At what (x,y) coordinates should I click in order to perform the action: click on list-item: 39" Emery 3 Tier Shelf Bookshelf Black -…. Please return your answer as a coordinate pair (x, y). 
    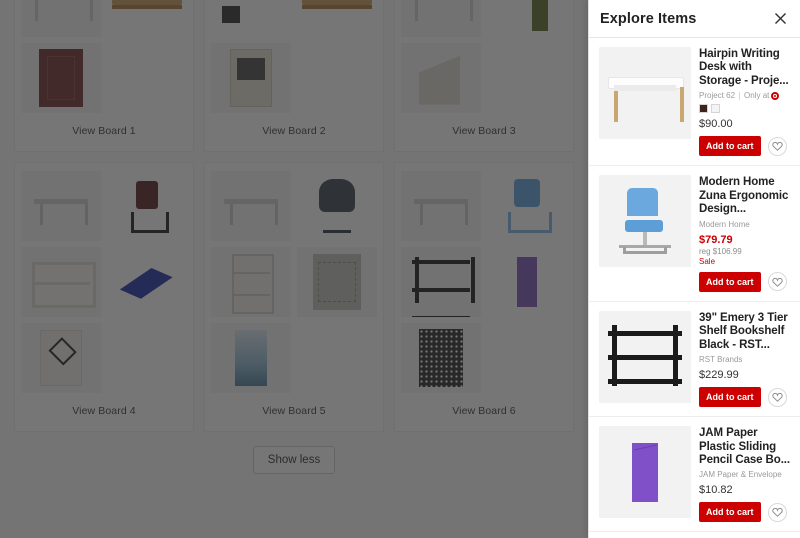
    Looking at the image, I should click on (694, 360).